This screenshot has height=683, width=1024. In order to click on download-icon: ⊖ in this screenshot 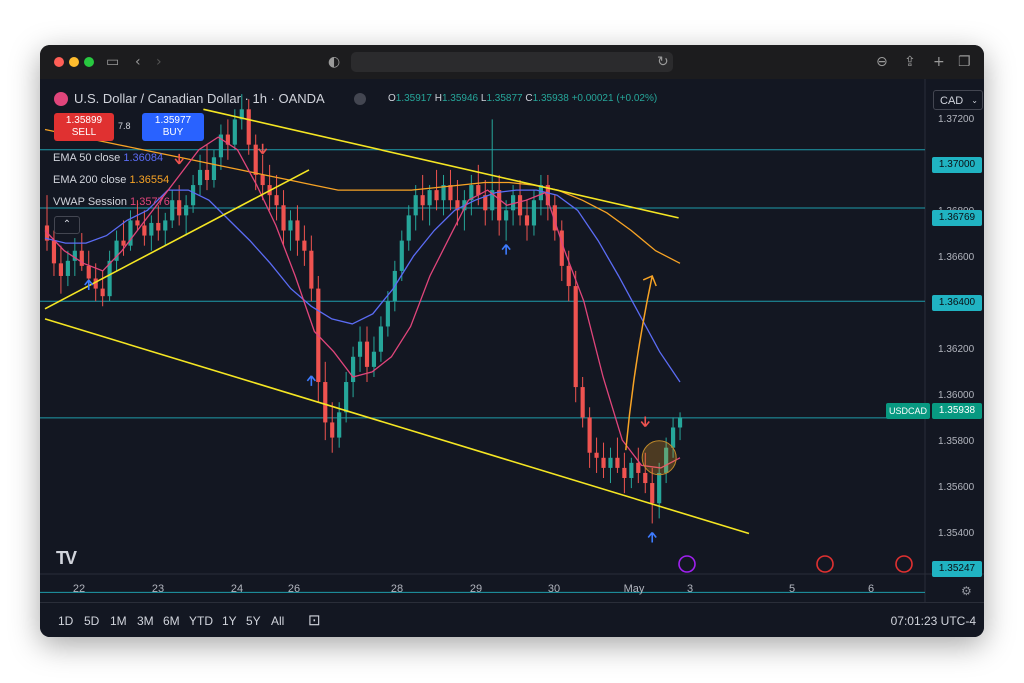, I will do `click(882, 62)`.